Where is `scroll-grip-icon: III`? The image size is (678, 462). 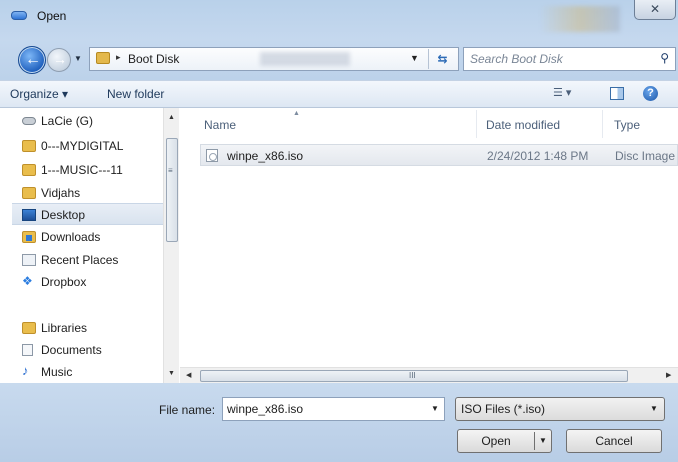
scroll-grip-icon: III is located at coordinates (412, 375).